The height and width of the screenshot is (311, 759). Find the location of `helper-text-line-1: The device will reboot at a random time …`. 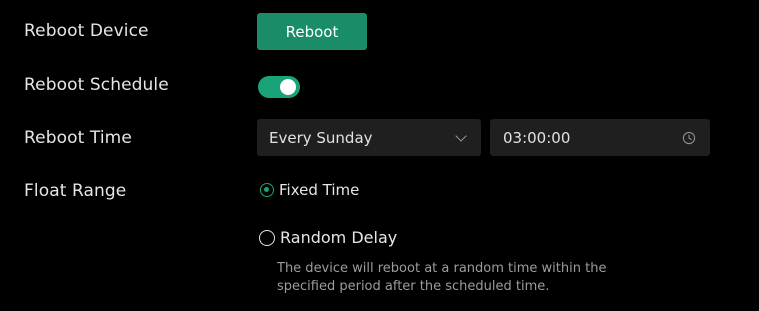

helper-text-line-1: The device will reboot at a random time … is located at coordinates (442, 268).